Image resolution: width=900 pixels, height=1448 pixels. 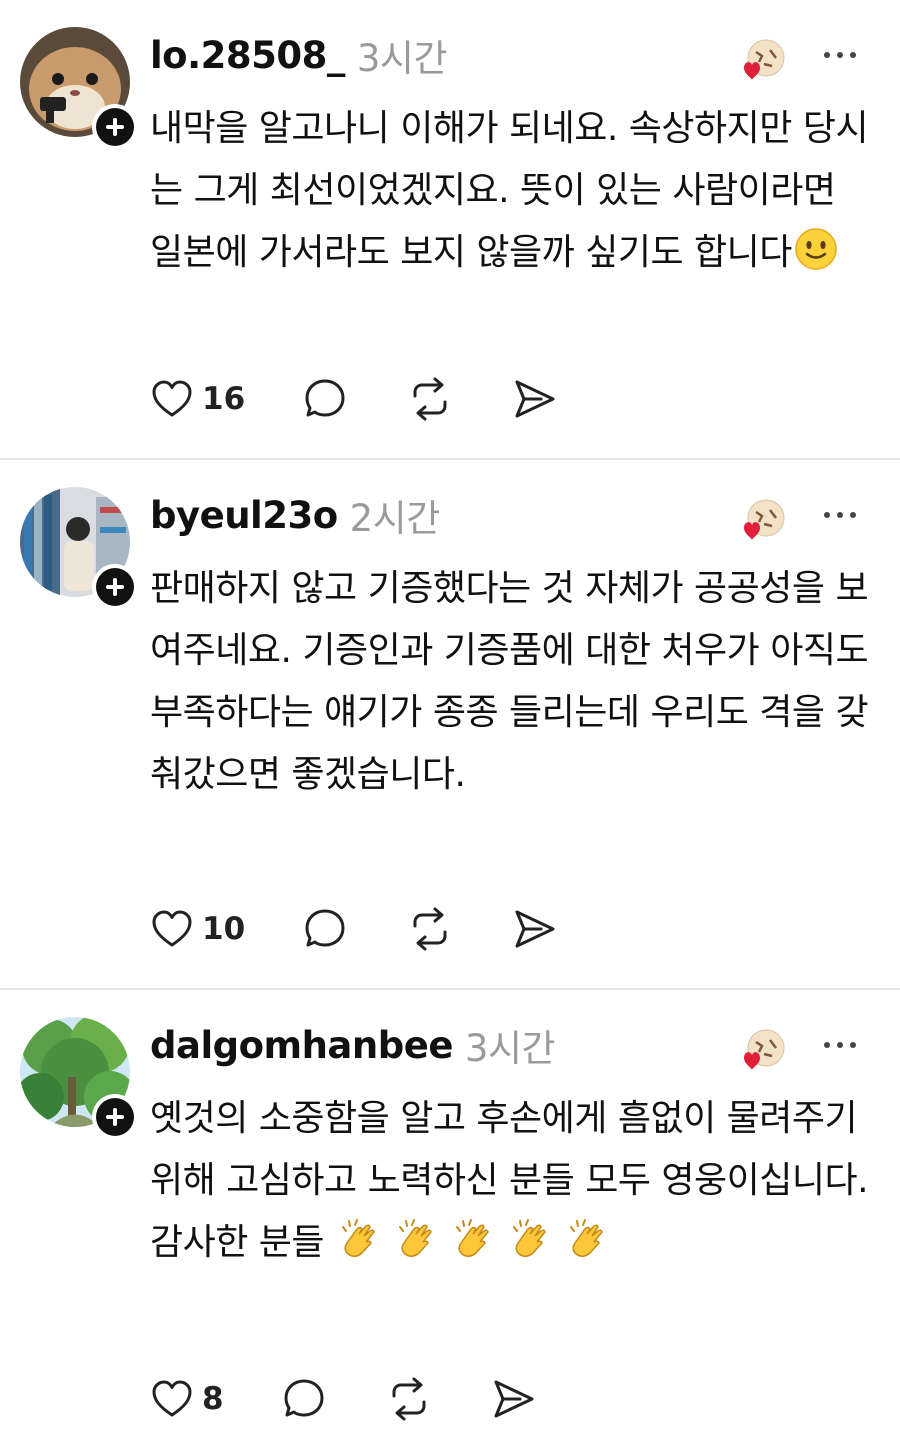 What do you see at coordinates (213, 1399) in the screenshot?
I see `like-count: 8` at bounding box center [213, 1399].